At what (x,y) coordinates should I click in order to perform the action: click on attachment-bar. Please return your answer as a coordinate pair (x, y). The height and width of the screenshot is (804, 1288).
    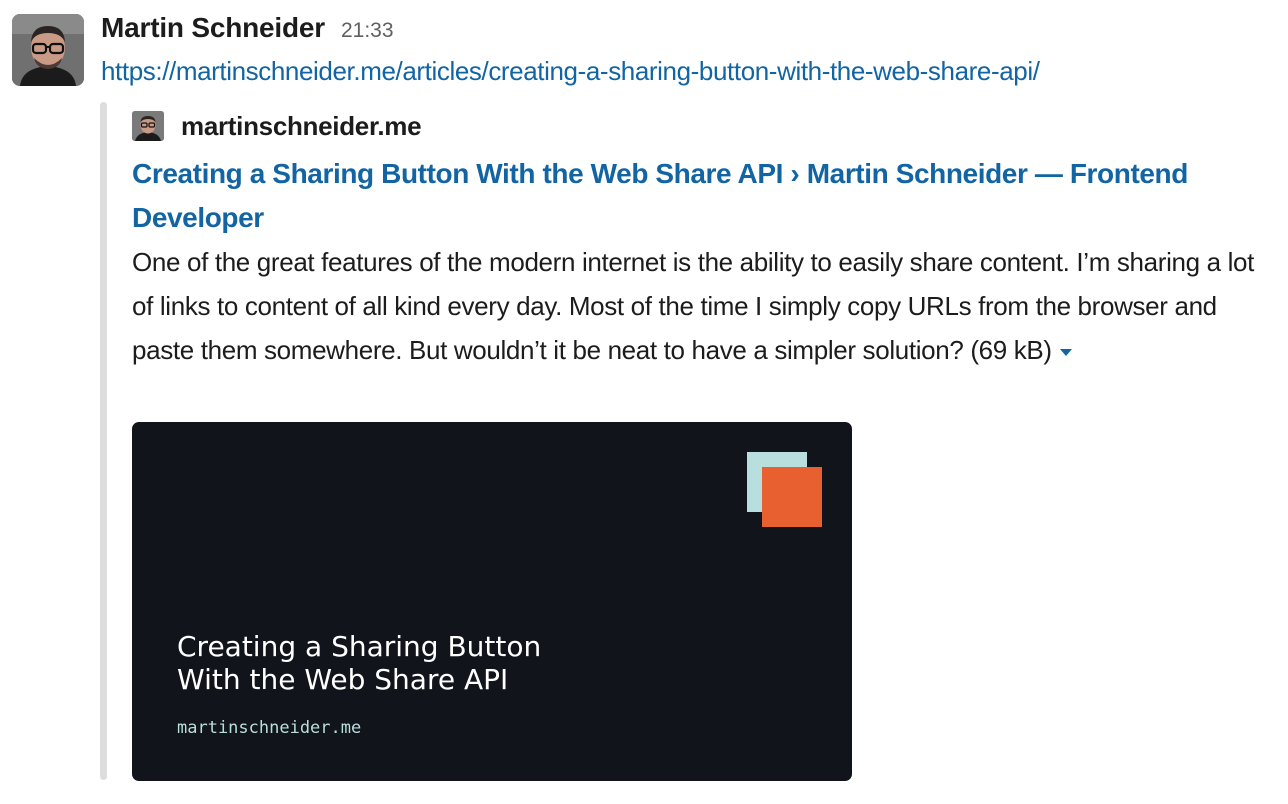
    Looking at the image, I should click on (103, 441).